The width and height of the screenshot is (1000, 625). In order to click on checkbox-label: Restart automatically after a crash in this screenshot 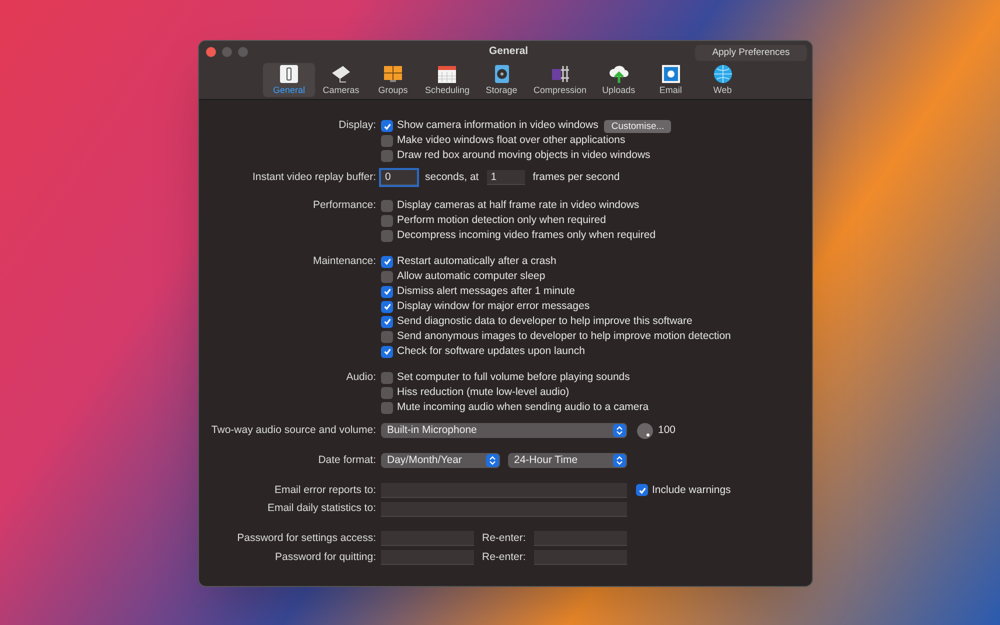, I will do `click(476, 261)`.